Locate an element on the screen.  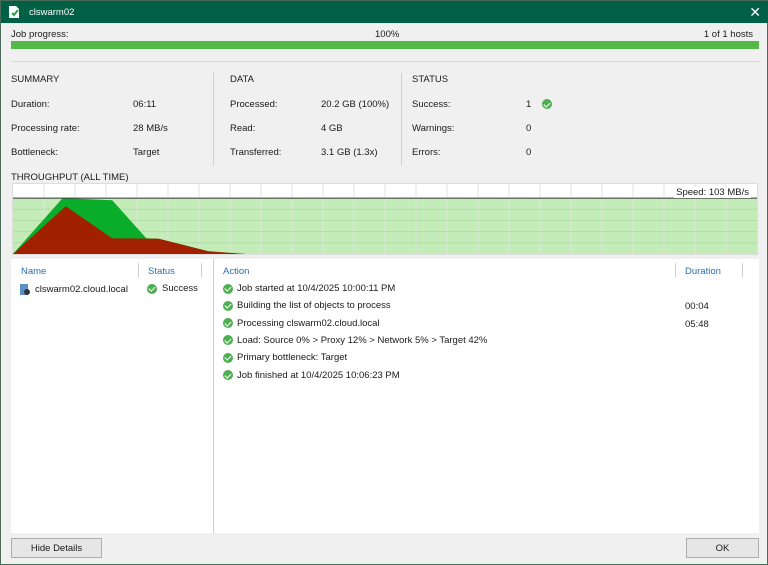
throughput-chart-svg is located at coordinates (385, 219).